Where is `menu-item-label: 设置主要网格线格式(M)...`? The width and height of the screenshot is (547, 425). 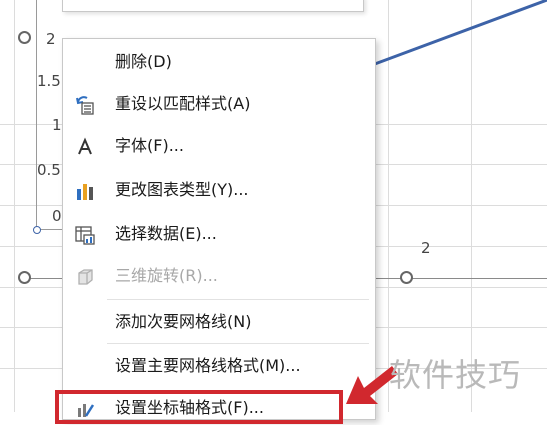
menu-item-label: 设置主要网格线格式(M)... is located at coordinates (208, 365).